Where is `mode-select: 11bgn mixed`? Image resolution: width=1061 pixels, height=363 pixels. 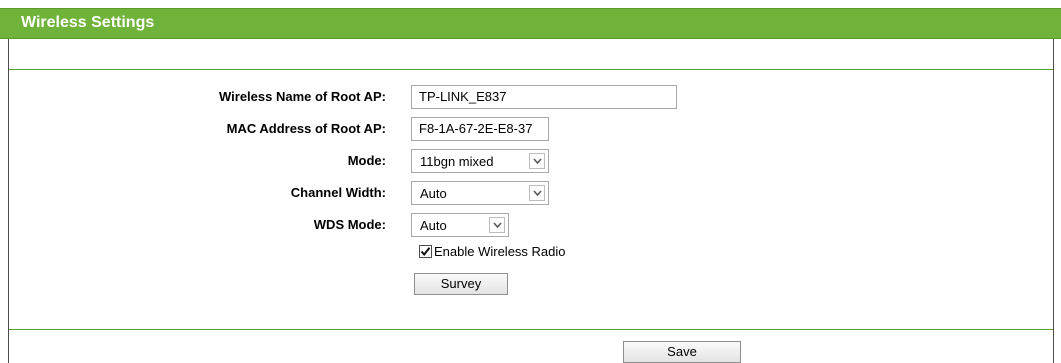
mode-select: 11bgn mixed is located at coordinates (480, 161).